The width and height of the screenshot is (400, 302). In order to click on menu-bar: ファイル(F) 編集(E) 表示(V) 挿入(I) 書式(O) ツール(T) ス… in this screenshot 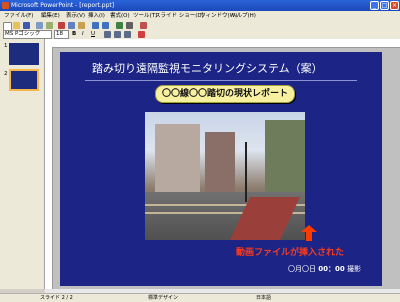, I will do `click(200, 16)`.